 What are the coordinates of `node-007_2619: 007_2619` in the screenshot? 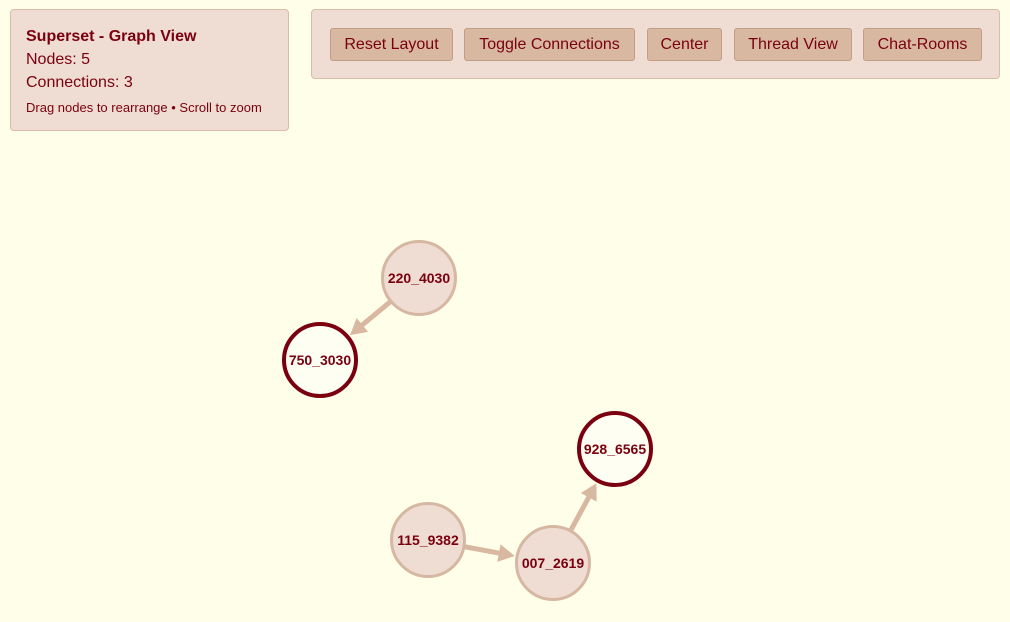 It's located at (553, 563).